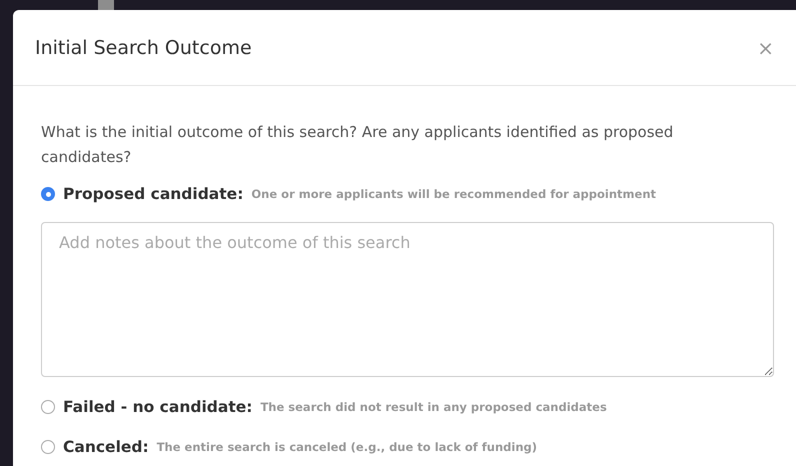 The height and width of the screenshot is (466, 796). I want to click on option-description: One or more applicants will be recommended for appointment, so click(453, 194).